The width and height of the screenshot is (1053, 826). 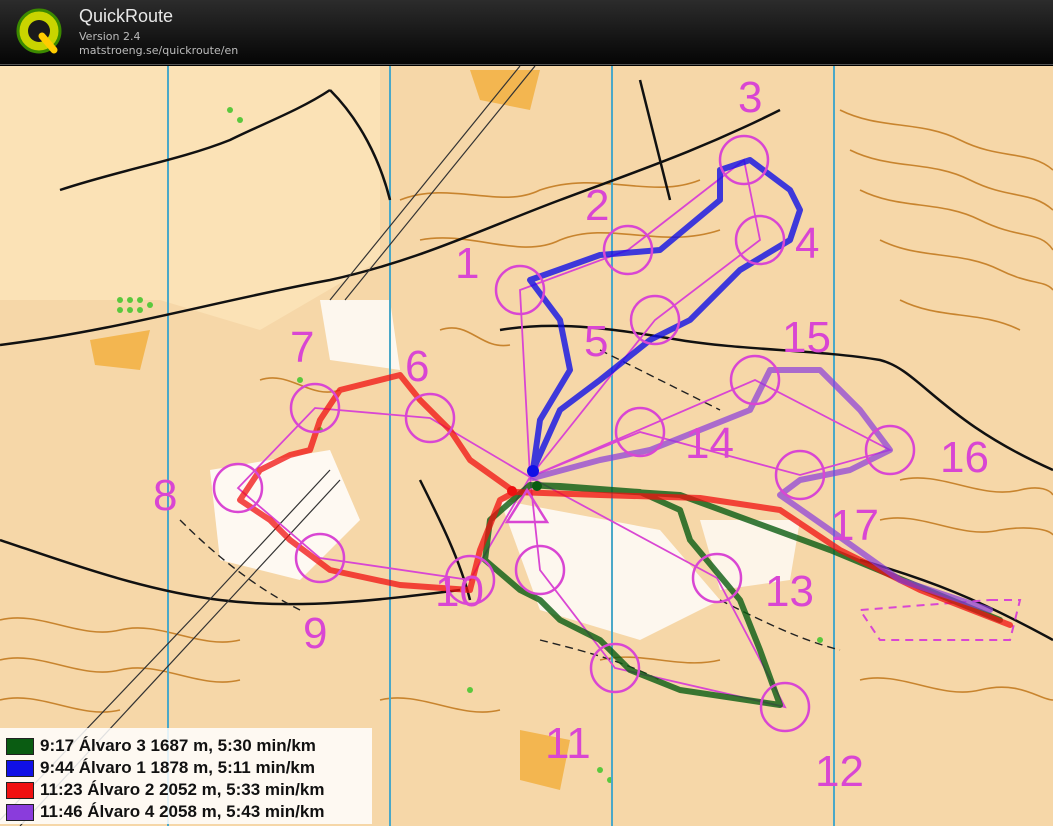 I want to click on legend-row: 11:46 Álvaro 4 2058 m, 5:43 min/km, so click(x=165, y=812).